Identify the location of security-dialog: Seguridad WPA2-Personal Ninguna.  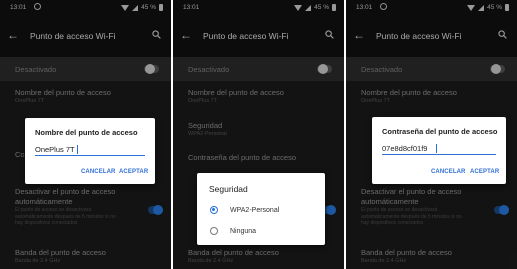
(261, 209).